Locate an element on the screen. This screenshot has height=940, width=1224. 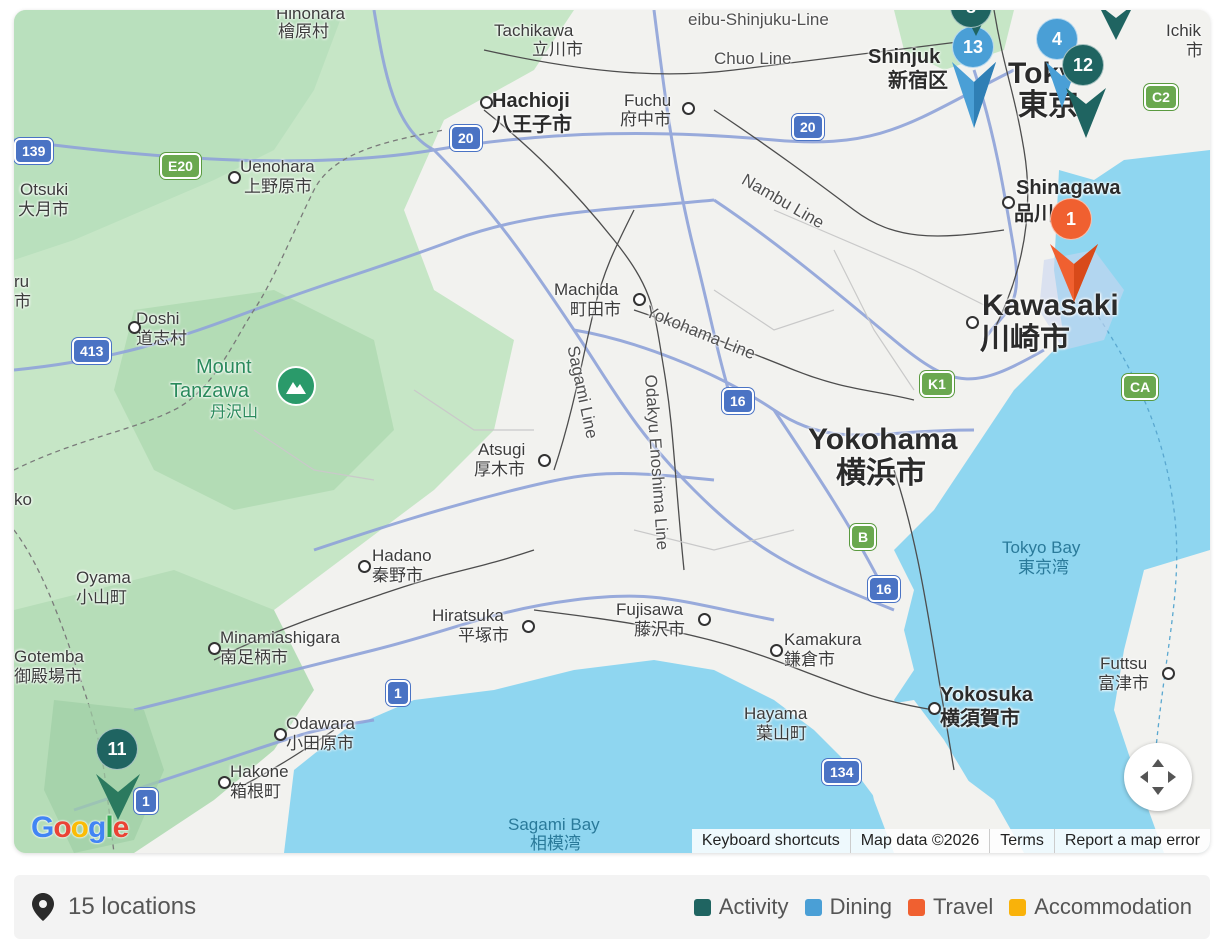
route-shield-139: 139 is located at coordinates (34, 151).